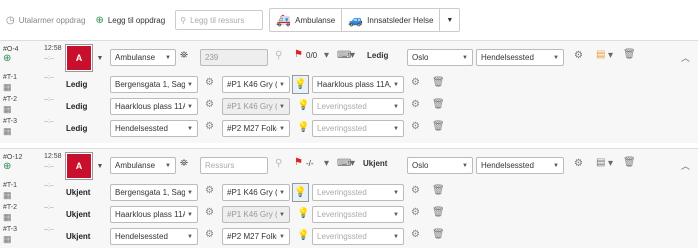 The width and height of the screenshot is (698, 248). Describe the element at coordinates (449, 20) in the screenshot. I see `toolbar-dropdown-button: ▼` at that location.